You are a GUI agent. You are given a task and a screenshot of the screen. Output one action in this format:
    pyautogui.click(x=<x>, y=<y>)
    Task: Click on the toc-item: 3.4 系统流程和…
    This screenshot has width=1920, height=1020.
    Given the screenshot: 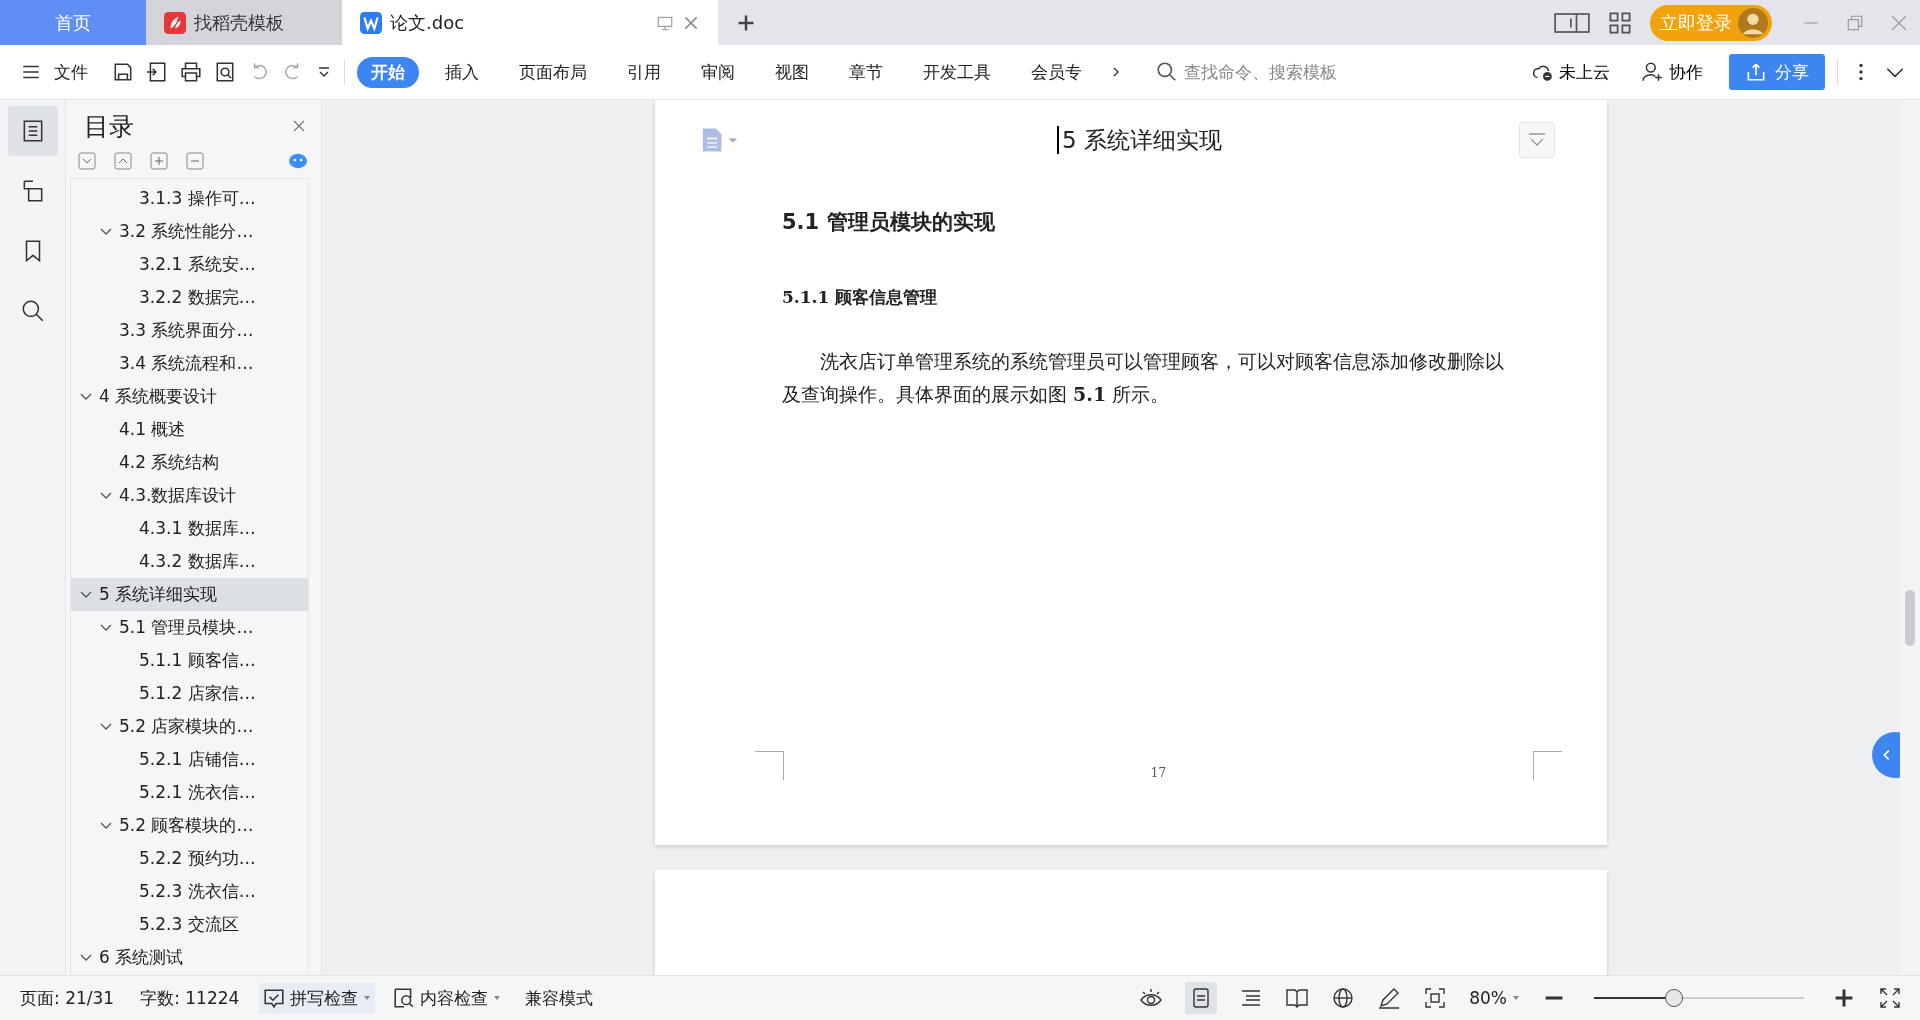 What is the action you would take?
    pyautogui.click(x=189, y=363)
    